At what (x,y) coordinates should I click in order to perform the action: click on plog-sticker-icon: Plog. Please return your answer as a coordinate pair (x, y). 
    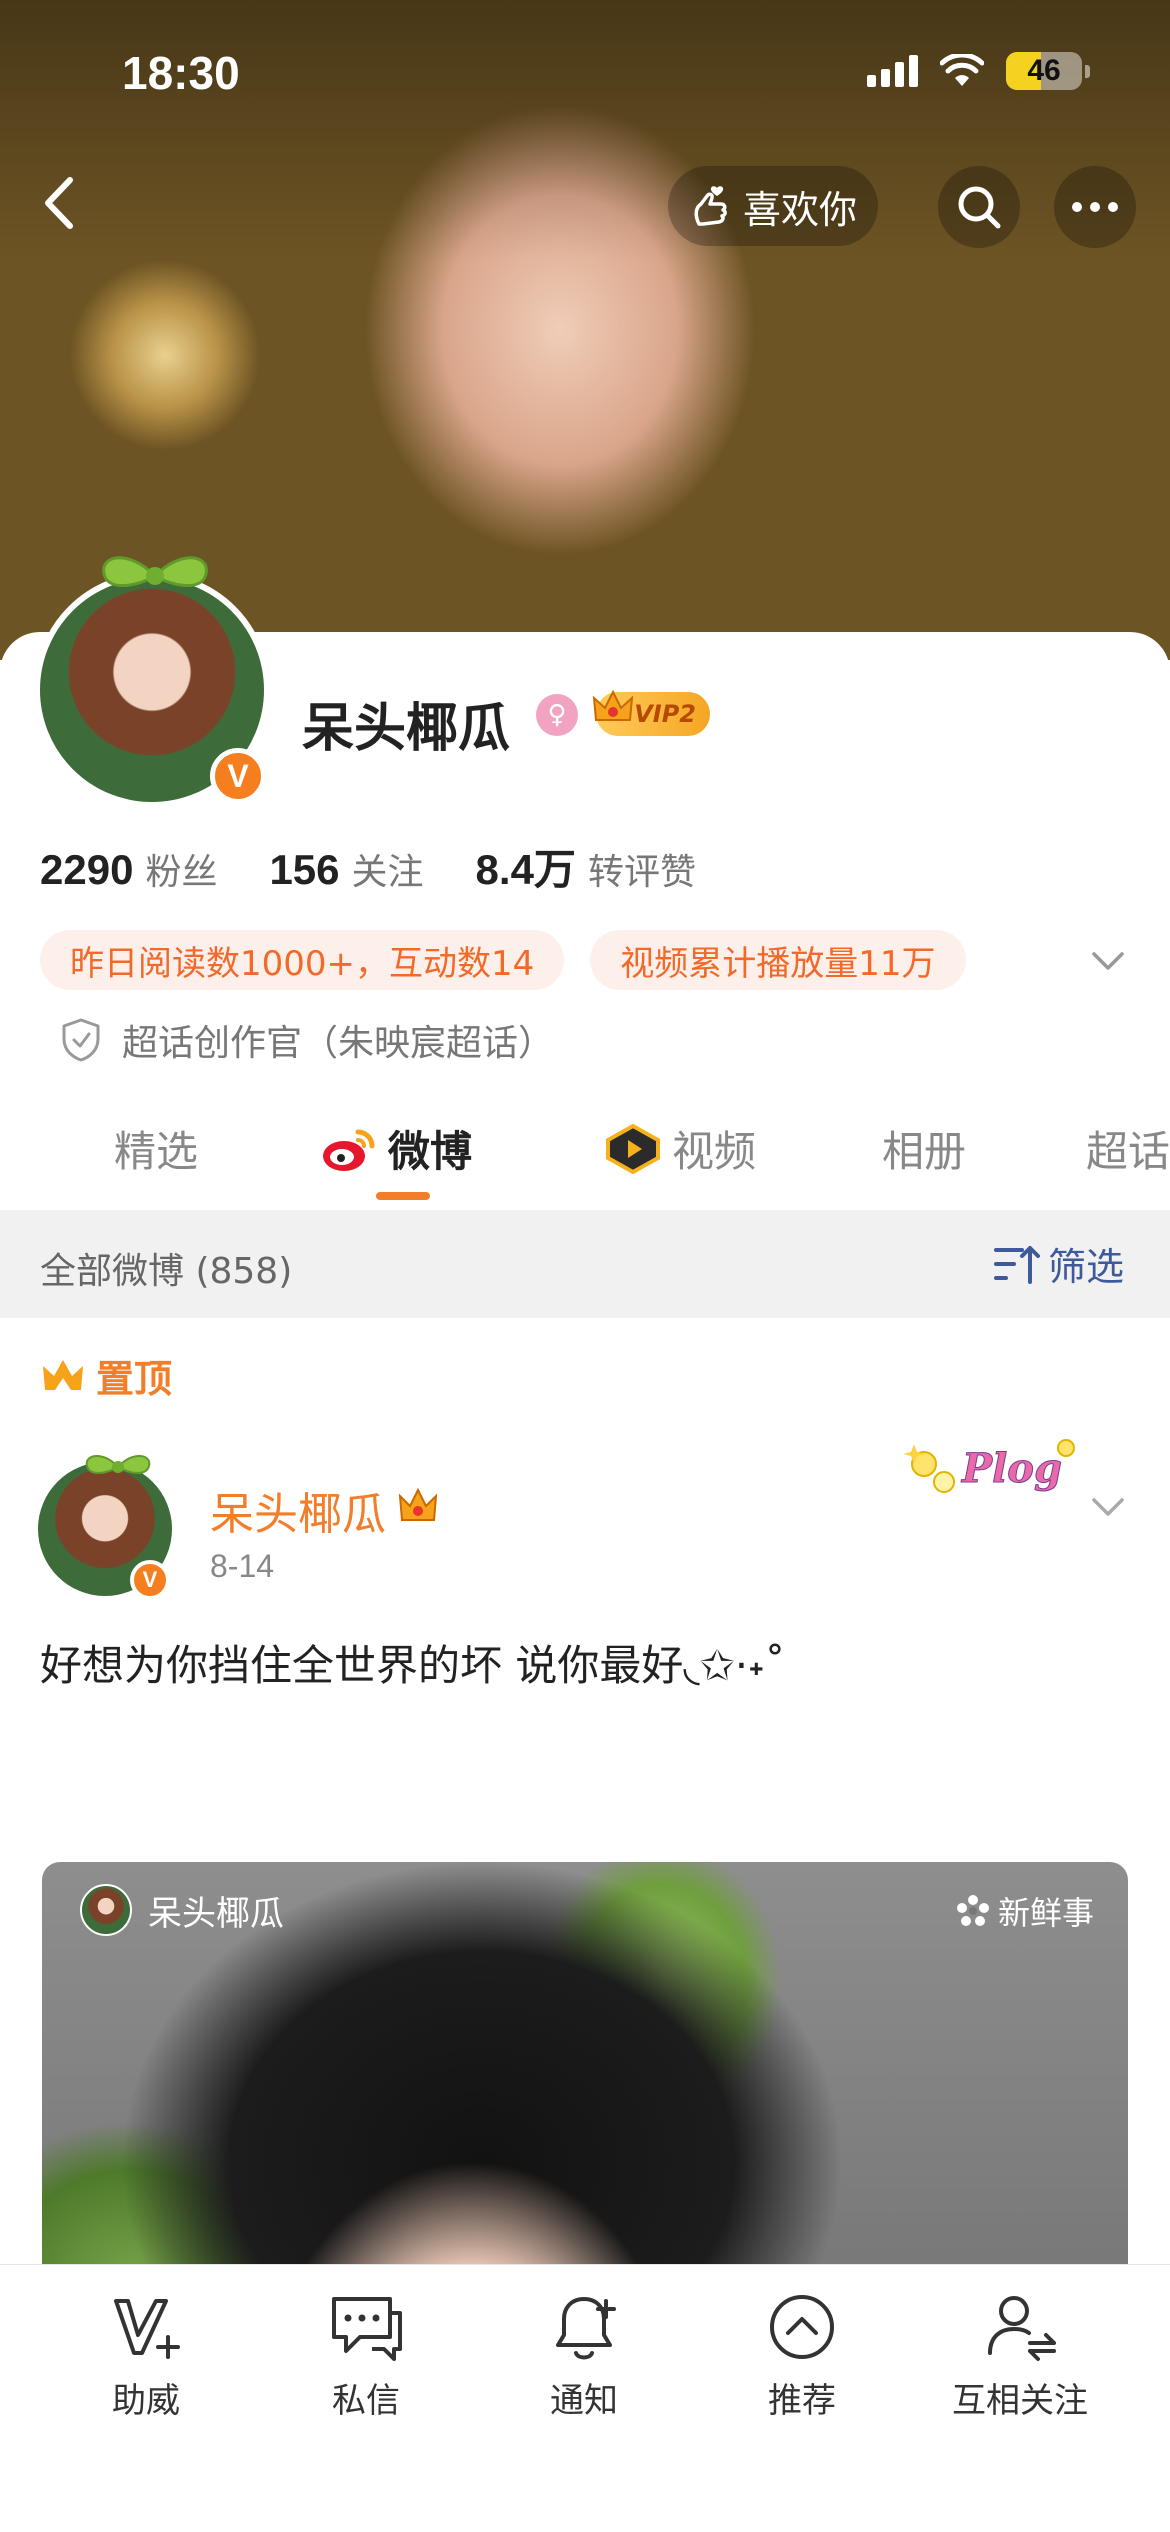
    Looking at the image, I should click on (989, 1466).